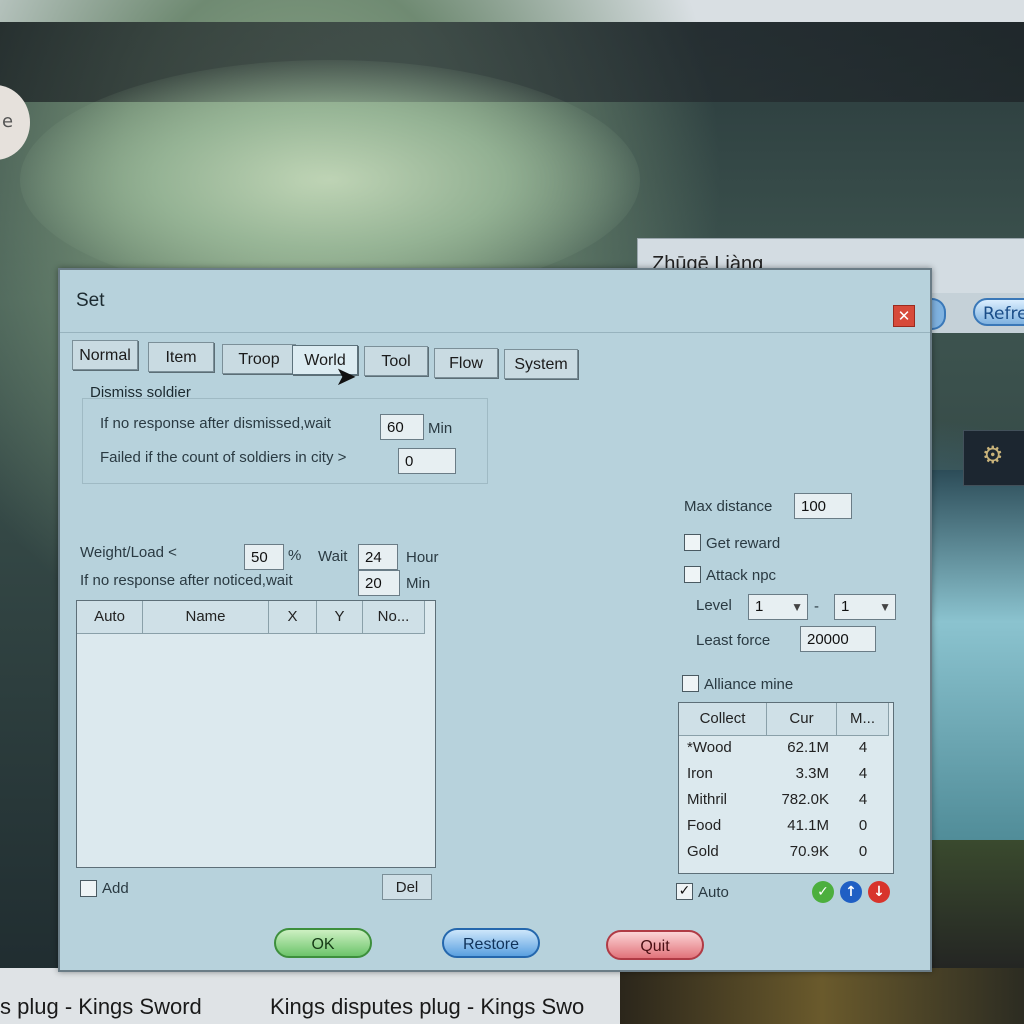 The image size is (1024, 1024). Describe the element at coordinates (703, 851) in the screenshot. I see `resource-name: Gold` at that location.